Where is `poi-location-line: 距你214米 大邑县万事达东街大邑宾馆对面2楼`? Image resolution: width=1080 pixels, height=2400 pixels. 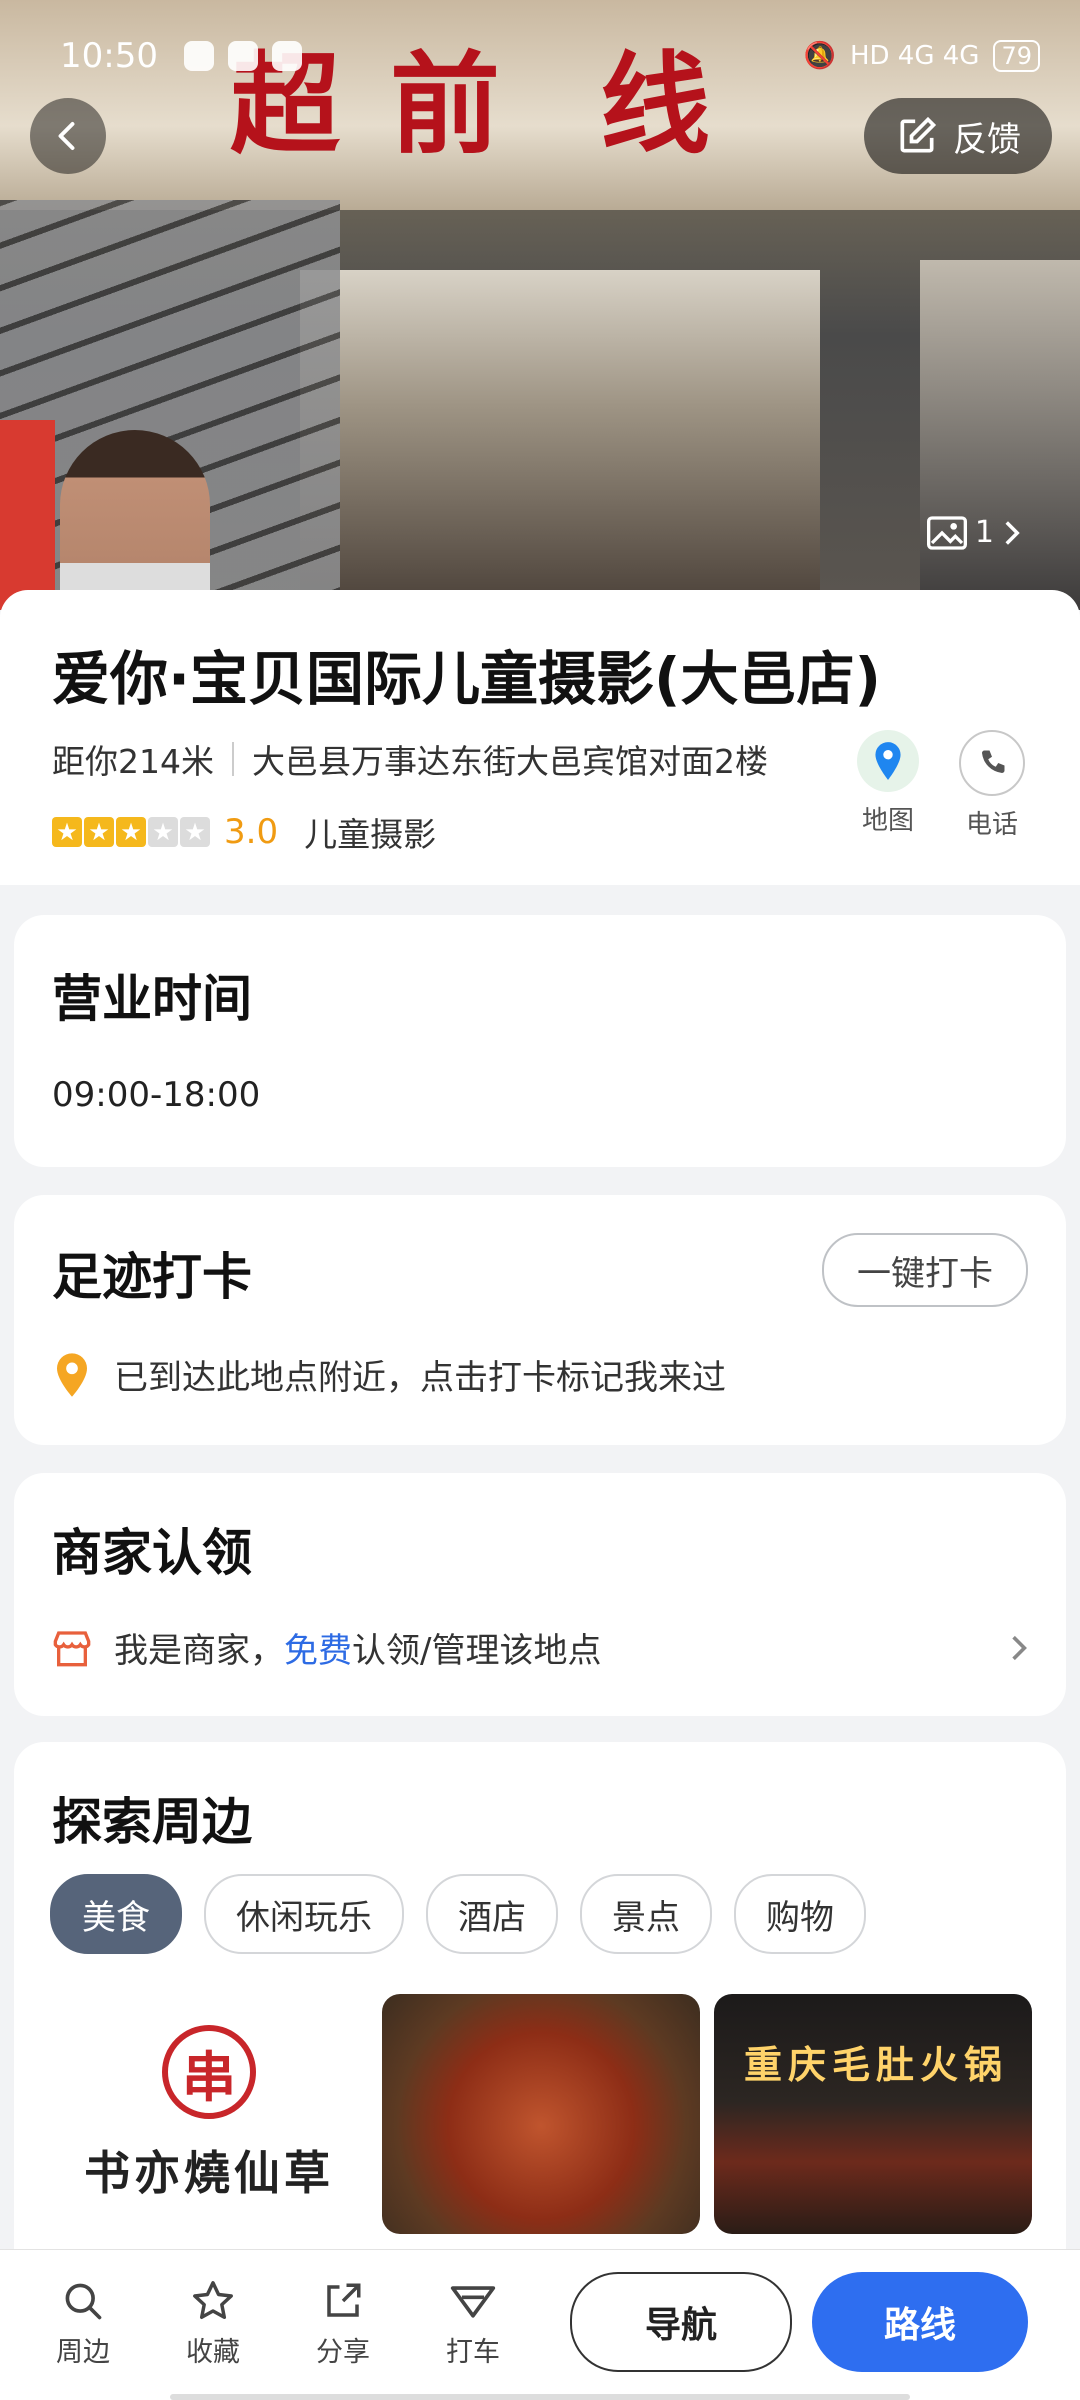 poi-location-line: 距你214米 大邑县万事达东街大邑宾馆对面2楼 is located at coordinates (410, 759).